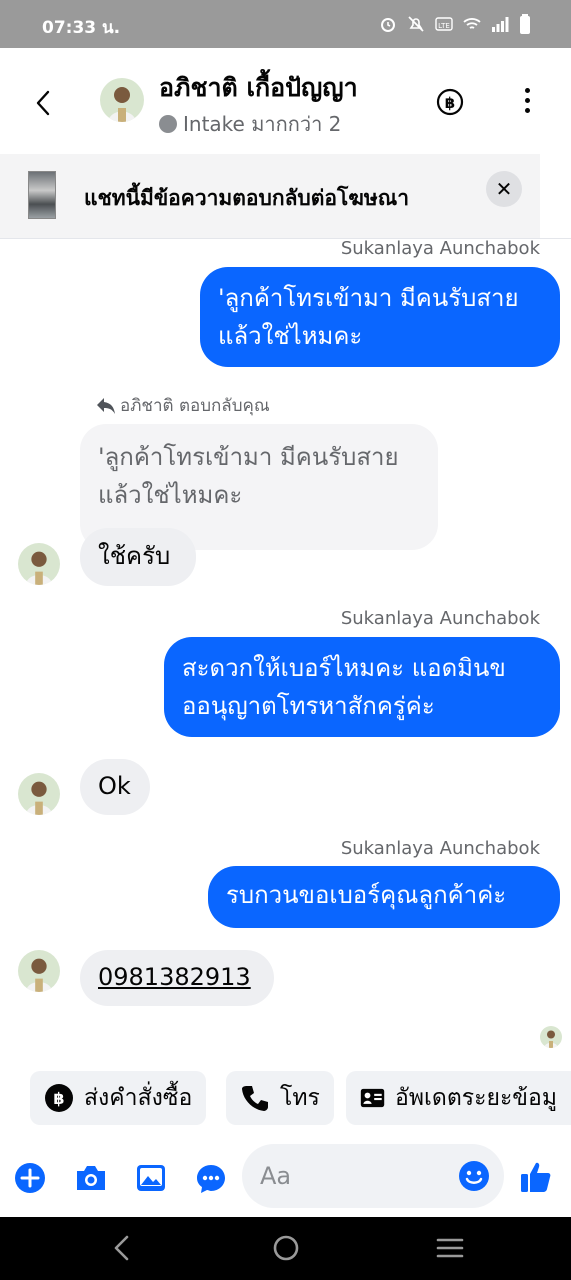 This screenshot has height=1280, width=571. I want to click on nav-recents-button, so click(450, 1250).